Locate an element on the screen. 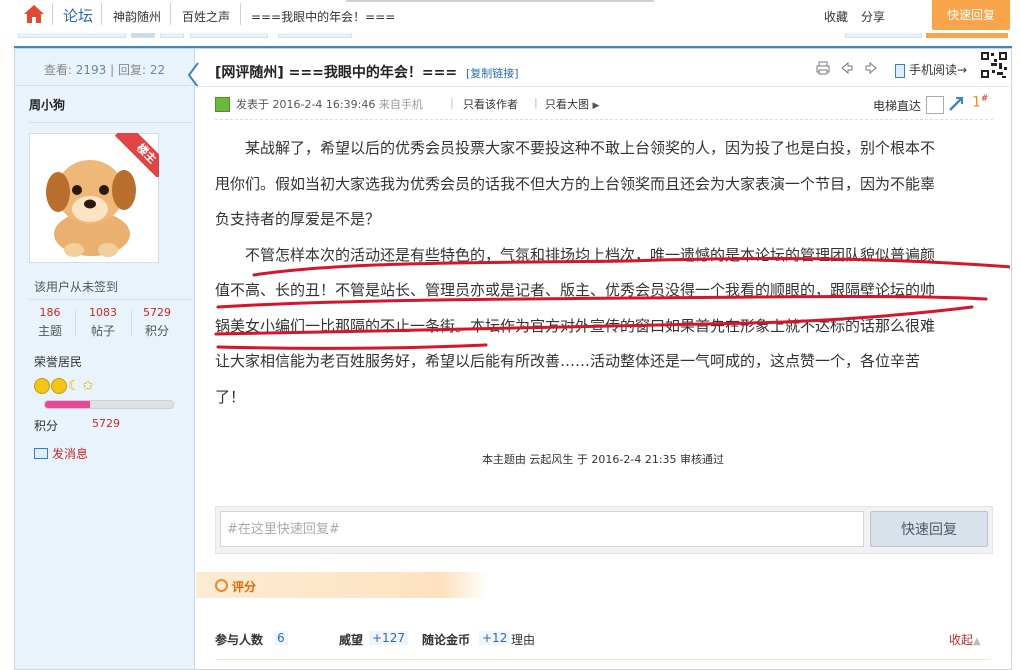 Image resolution: width=1020 pixels, height=670 pixels. coins-value: +12 is located at coordinates (495, 638).